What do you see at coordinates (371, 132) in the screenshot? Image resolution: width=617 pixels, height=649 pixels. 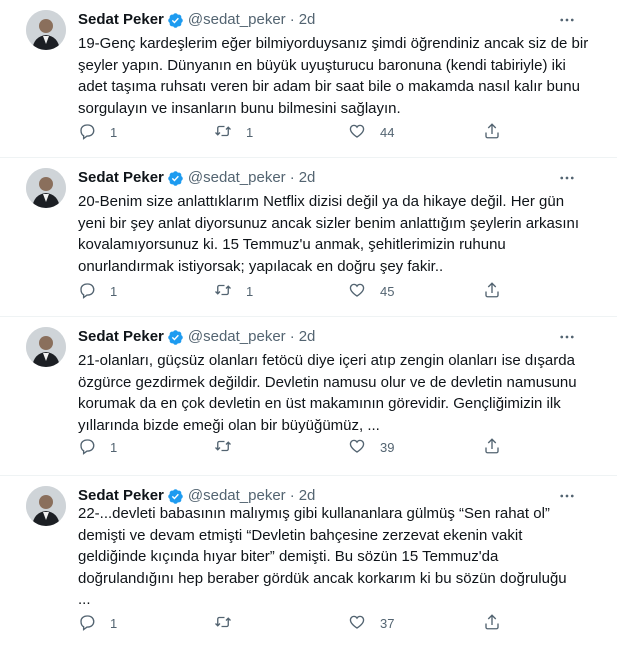 I see `like-button: 44` at bounding box center [371, 132].